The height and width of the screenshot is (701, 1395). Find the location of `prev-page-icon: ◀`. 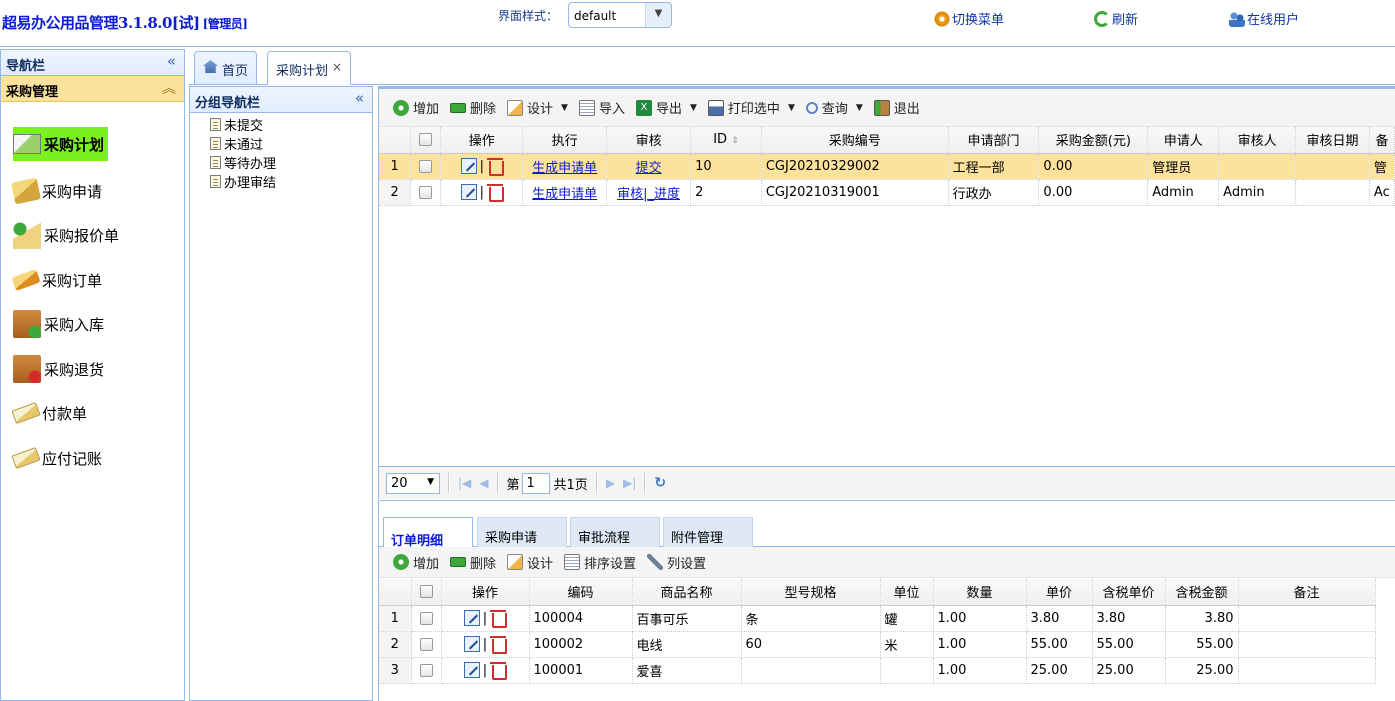

prev-page-icon: ◀ is located at coordinates (483, 483).